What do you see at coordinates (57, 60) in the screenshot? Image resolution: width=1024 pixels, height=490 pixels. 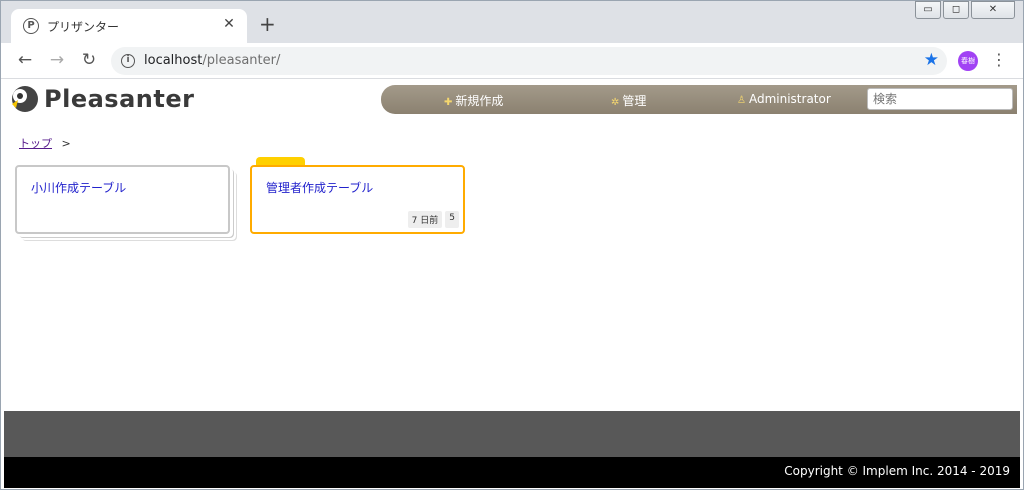 I see `forward-arrow-icon: →` at bounding box center [57, 60].